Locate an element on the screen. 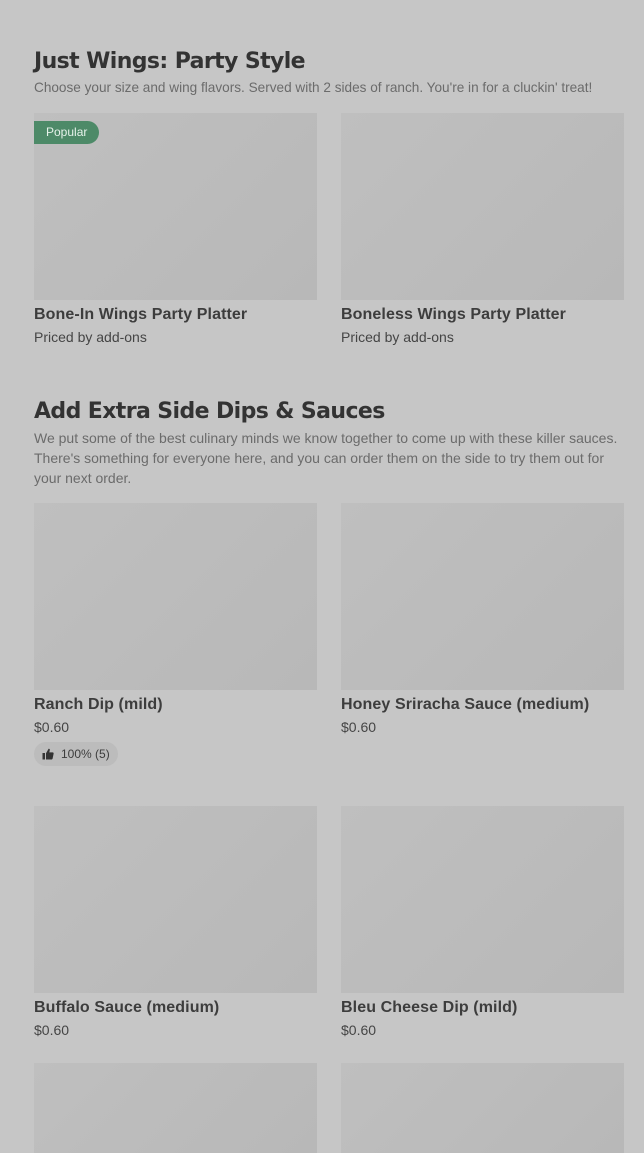 Image resolution: width=644 pixels, height=1153 pixels. thumbs-up-icon is located at coordinates (48, 754).